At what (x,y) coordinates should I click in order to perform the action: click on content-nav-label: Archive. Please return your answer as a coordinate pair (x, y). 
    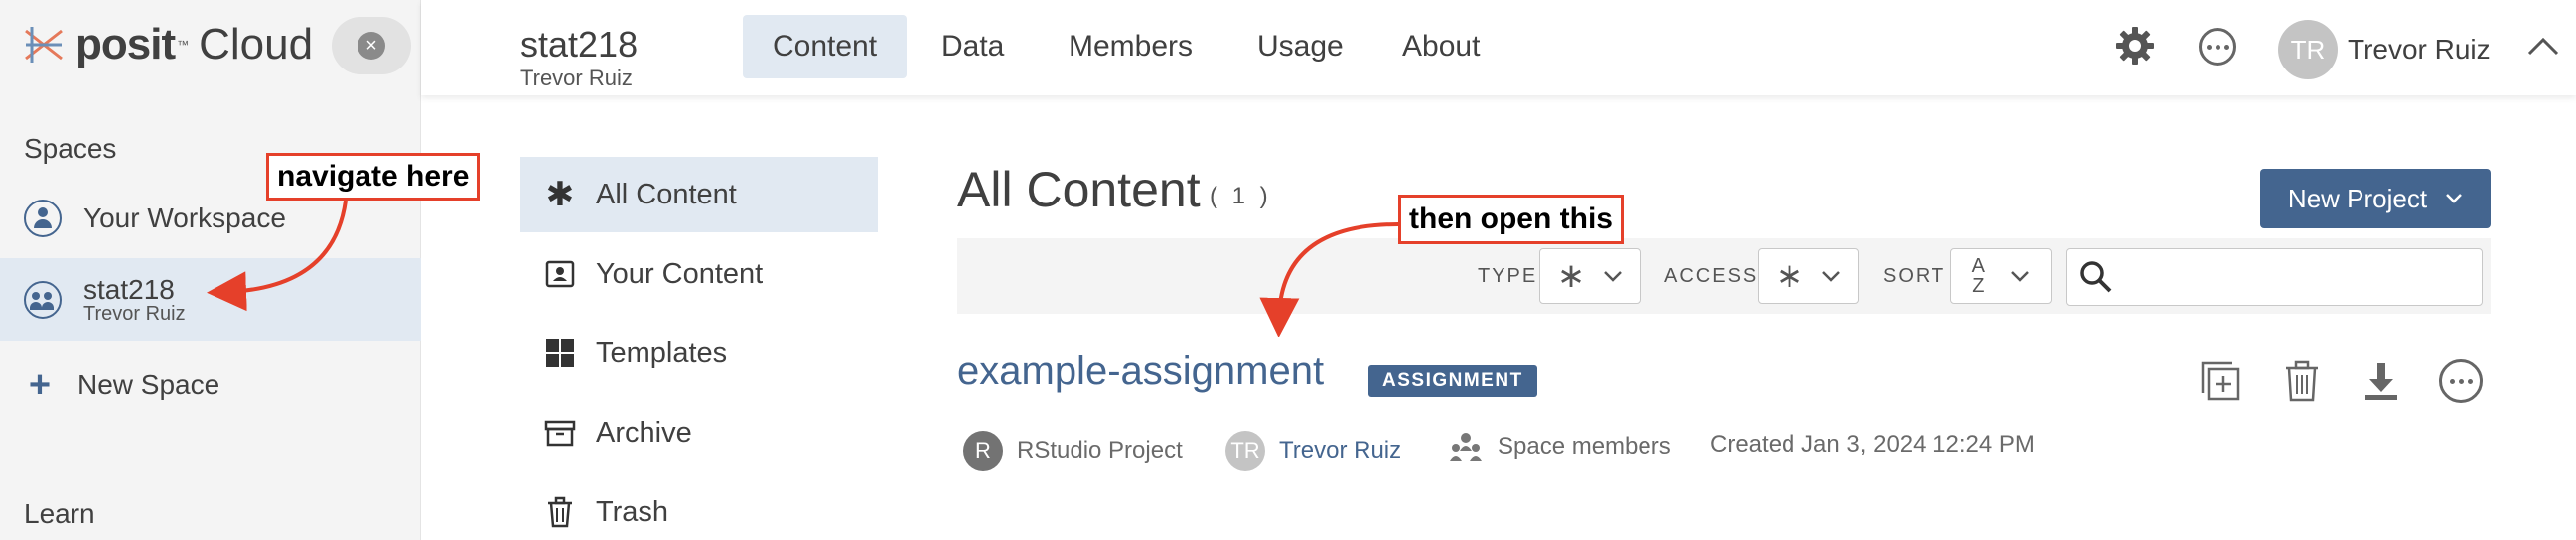
    Looking at the image, I should click on (644, 432).